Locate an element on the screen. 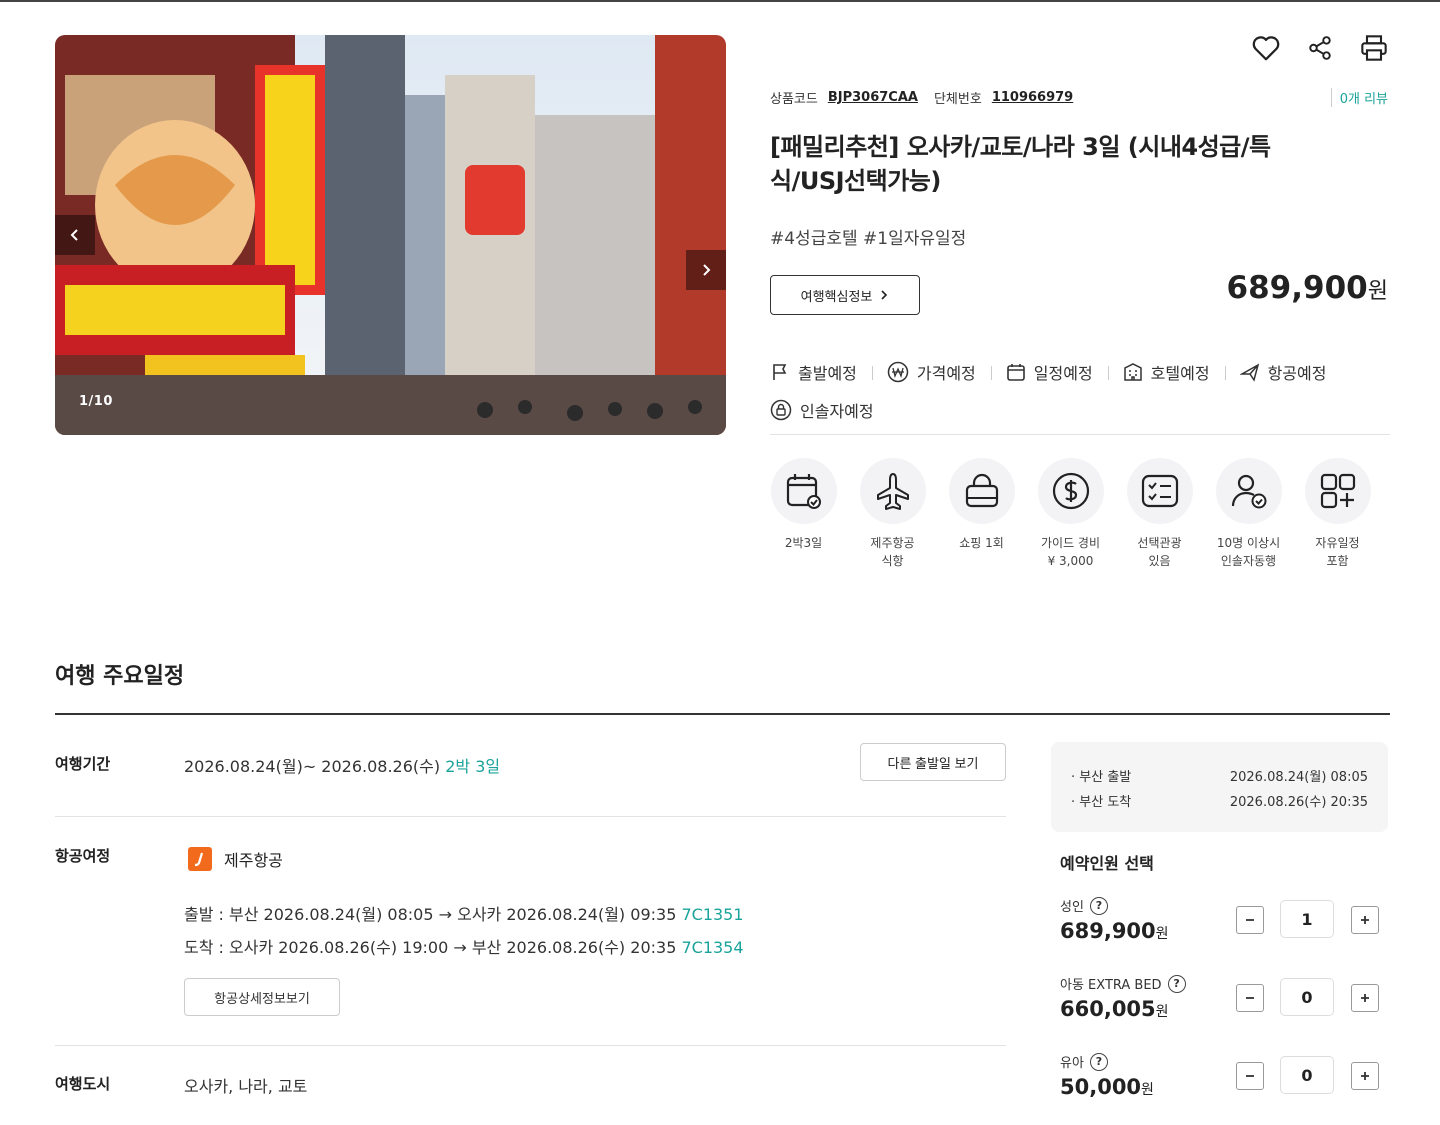  infant-quantity: 0 is located at coordinates (1307, 1075).